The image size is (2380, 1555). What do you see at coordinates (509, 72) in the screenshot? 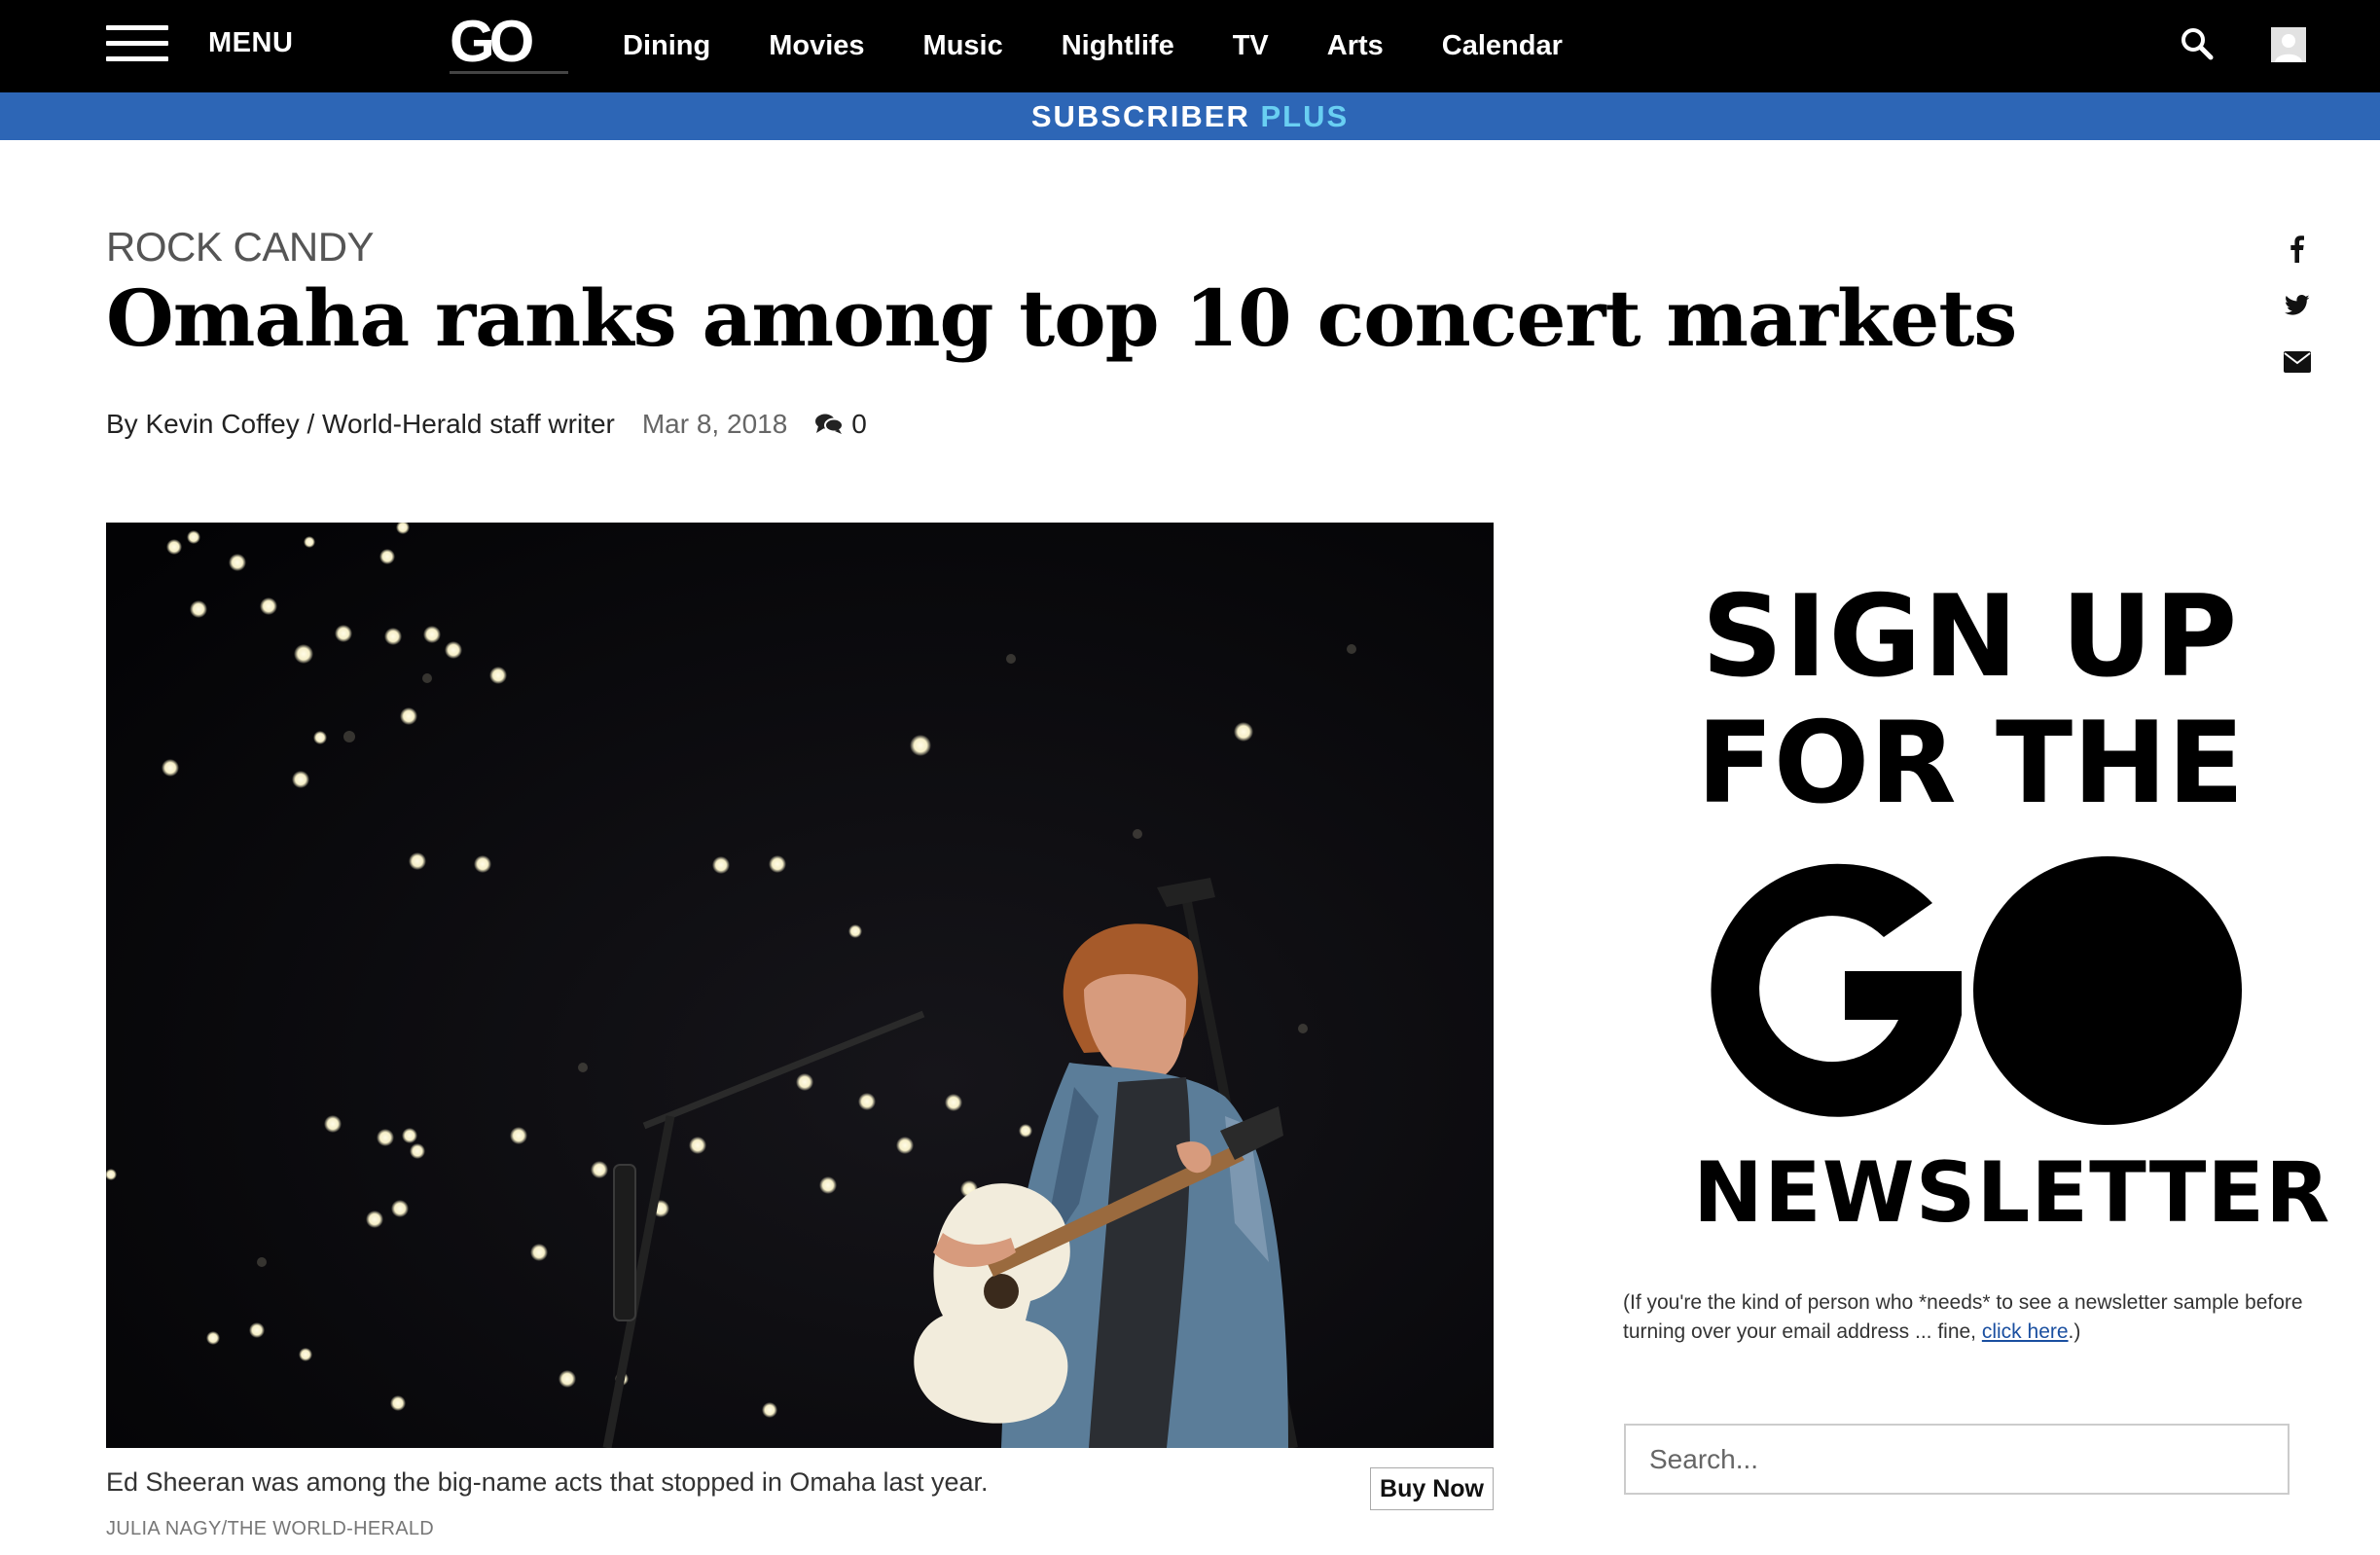
I see `logo-underline` at bounding box center [509, 72].